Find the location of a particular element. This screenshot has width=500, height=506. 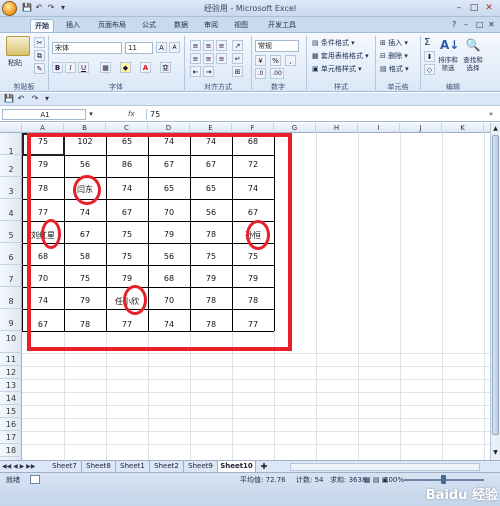

sort-filter-button: 排序和 筛选 is located at coordinates (448, 64).